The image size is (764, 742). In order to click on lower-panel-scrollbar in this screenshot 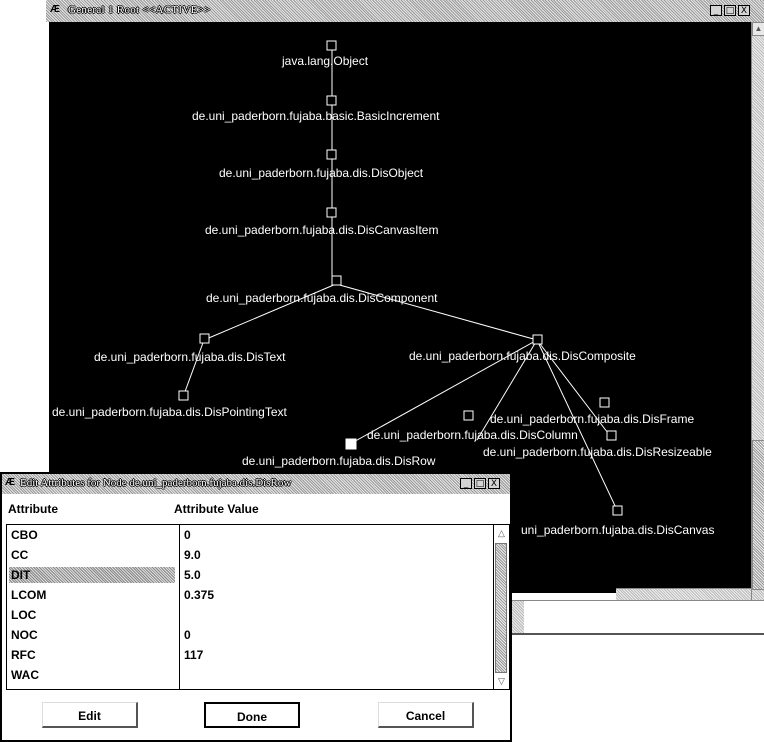, I will do `click(517, 617)`.